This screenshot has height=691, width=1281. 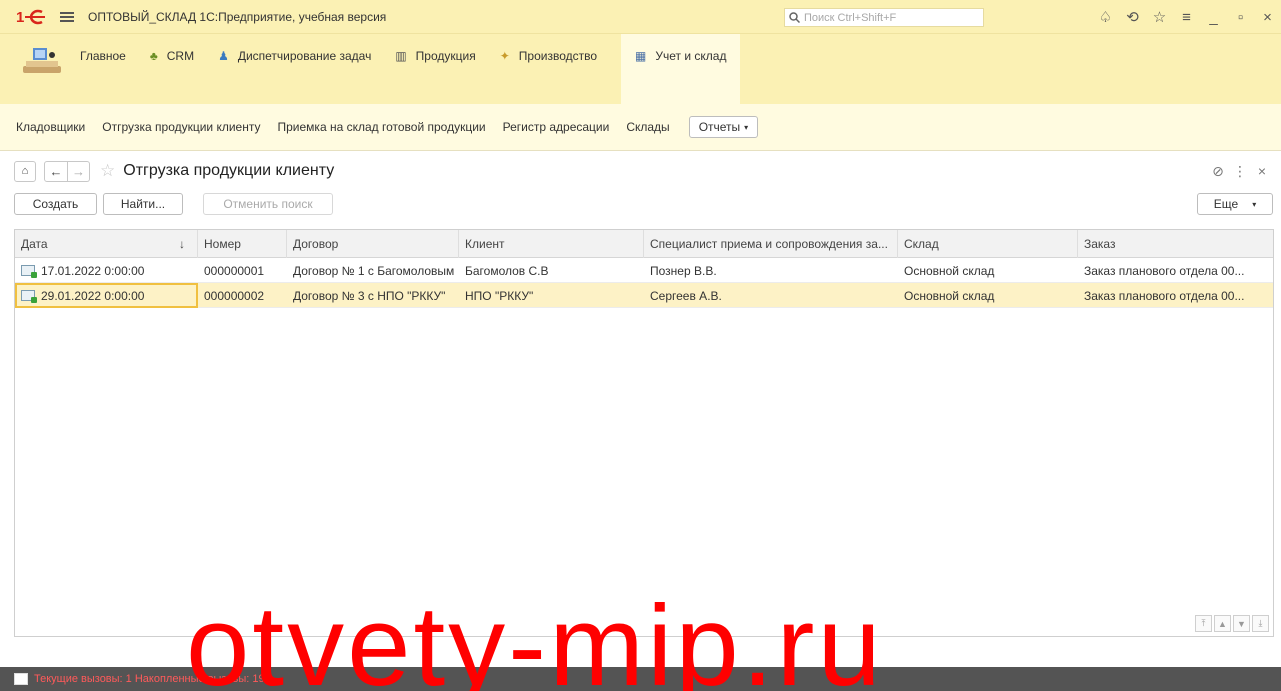 I want to click on favorite-star-icon: ☆, so click(x=107, y=171).